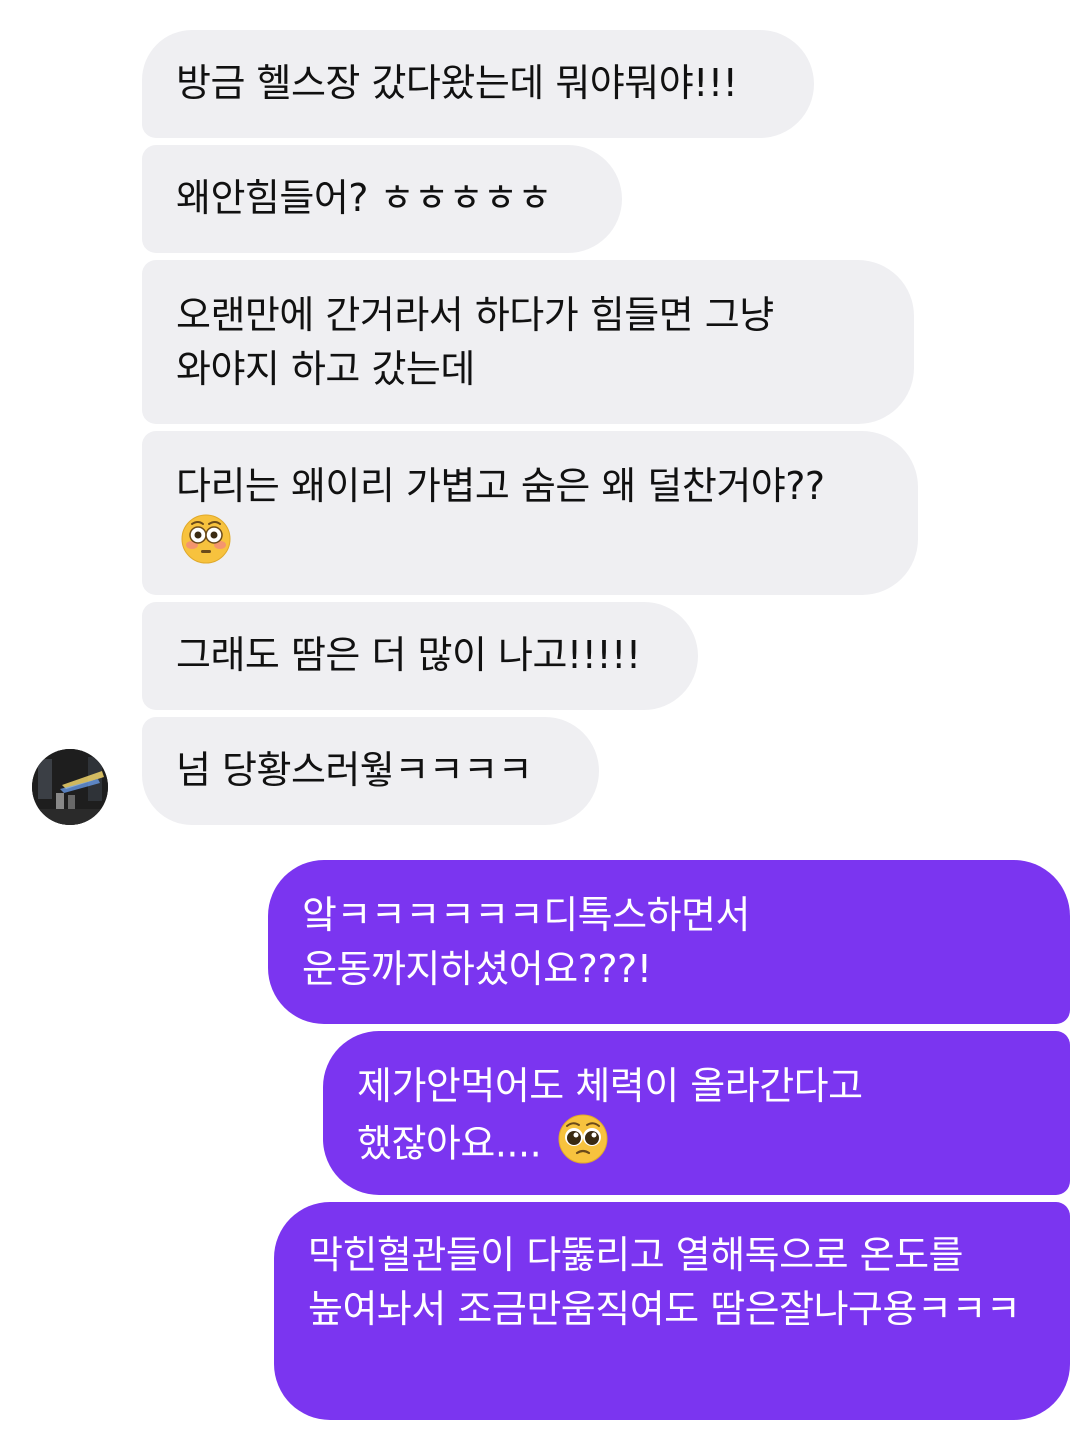 This screenshot has width=1080, height=1437. I want to click on message-text: 앜ㅋㅋㅋㅋㅋㅋ디톡스하면서 운동까지하셨어요???!, so click(526, 942).